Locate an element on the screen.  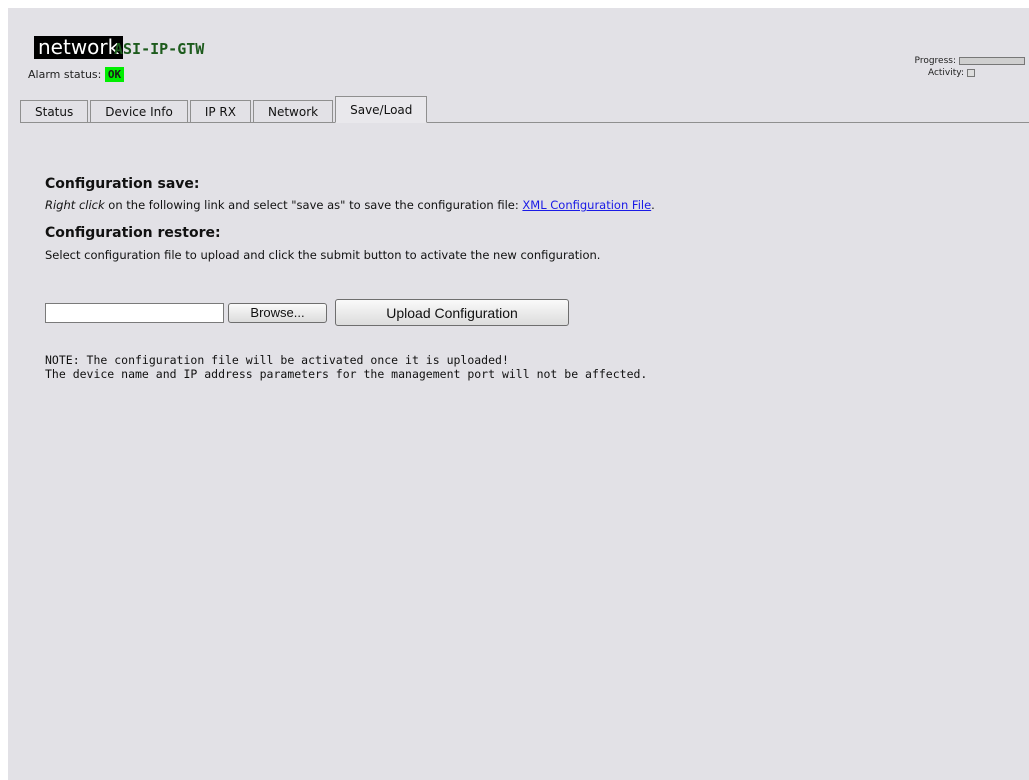
activity-label: Activity: is located at coordinates (945, 73).